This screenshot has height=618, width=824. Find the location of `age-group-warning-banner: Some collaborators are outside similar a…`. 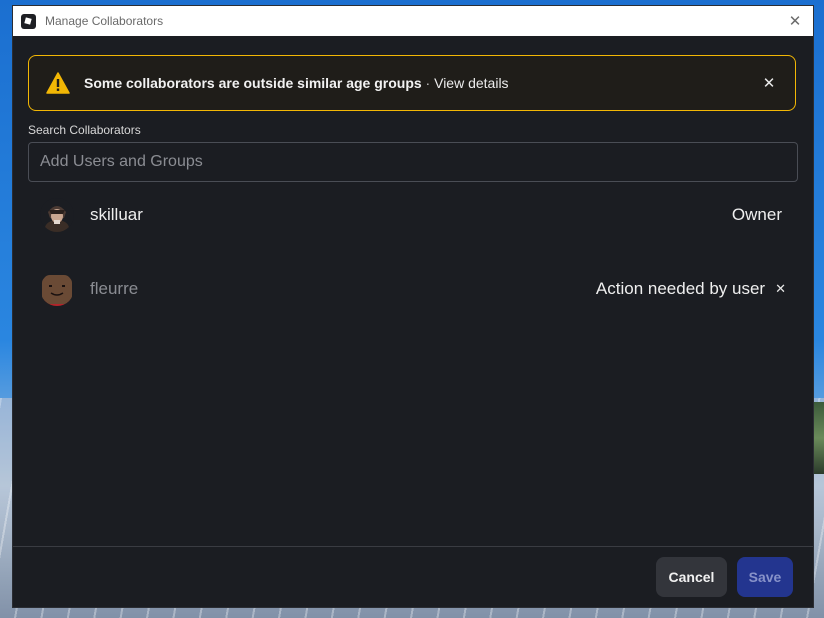

age-group-warning-banner: Some collaborators are outside similar a… is located at coordinates (412, 83).